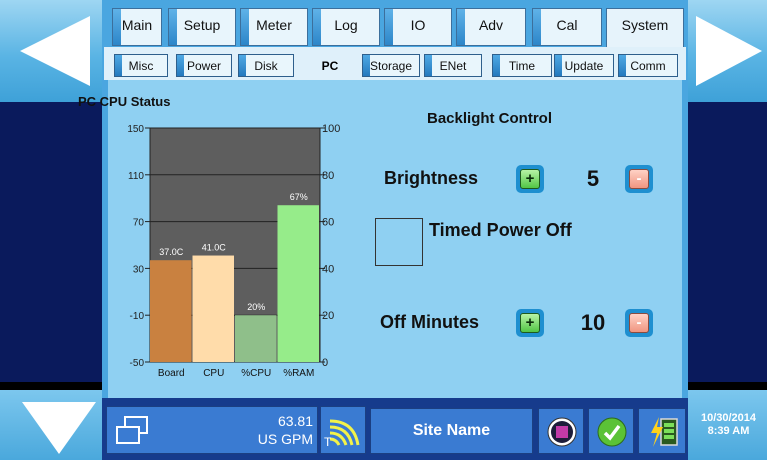 This screenshot has height=460, width=767. I want to click on tab-label: System, so click(645, 25).